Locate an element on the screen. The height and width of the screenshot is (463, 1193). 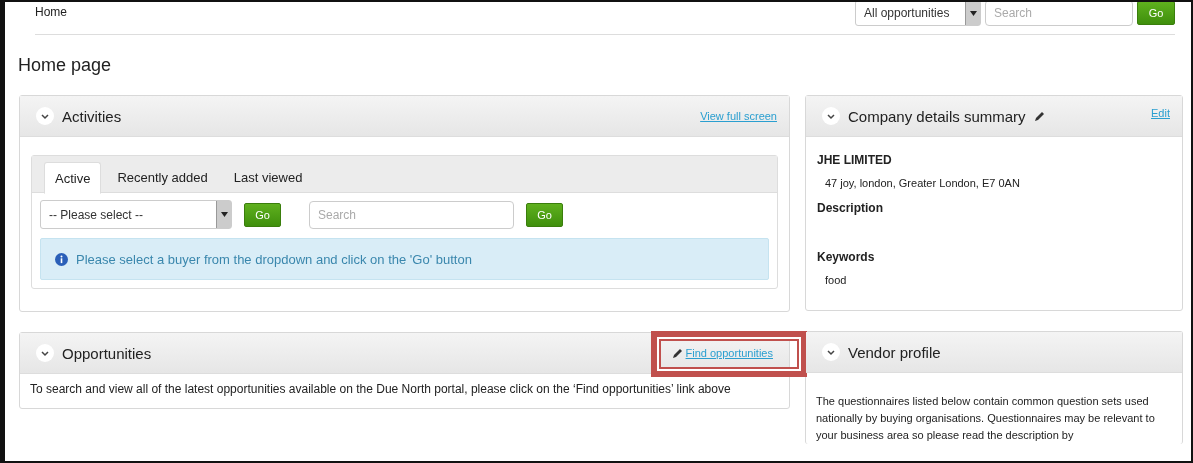
tab: Recently added is located at coordinates (162, 177).